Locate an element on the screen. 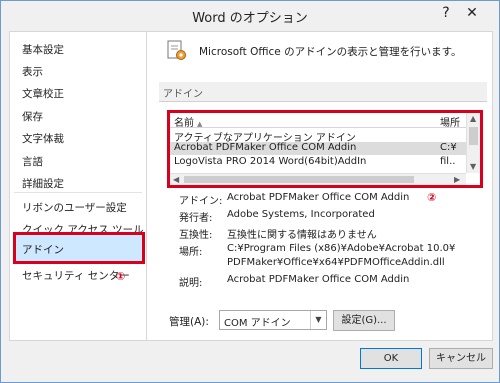 The image size is (500, 383). sidebar-item-customize-ribbon: リボンのユーザー設定 is located at coordinates (74, 207).